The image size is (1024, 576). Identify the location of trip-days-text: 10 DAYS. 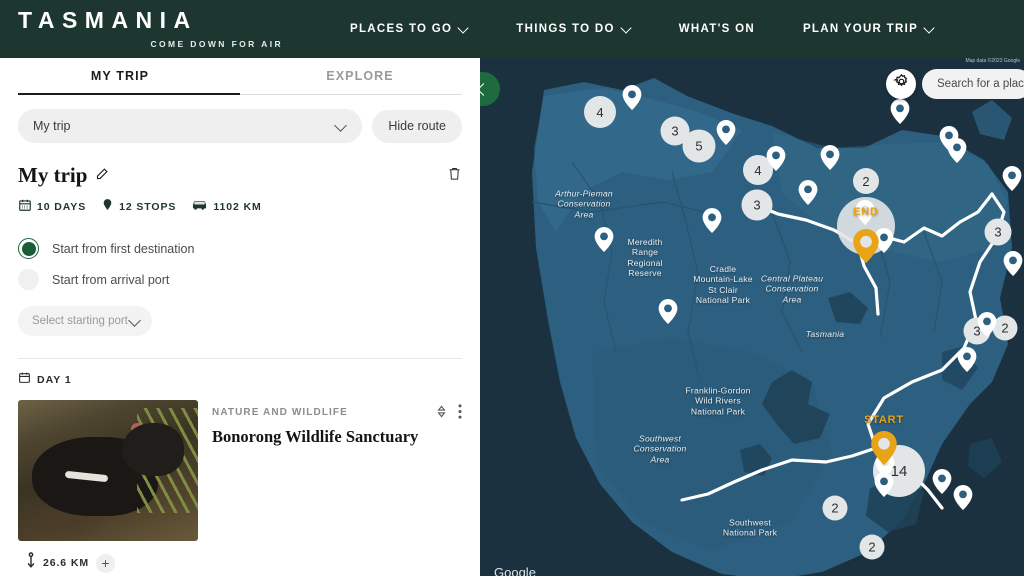
(62, 207).